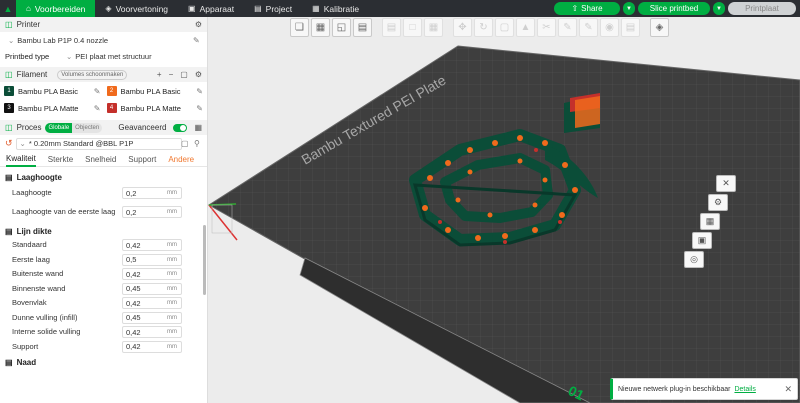 This screenshot has width=800, height=403. I want to click on split-parts-tool: □, so click(412, 27).